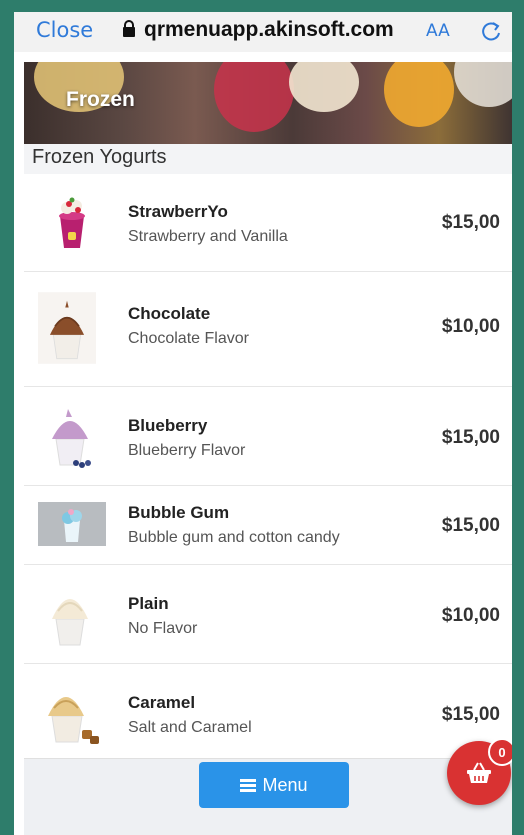 The image size is (524, 835). What do you see at coordinates (67, 328) in the screenshot?
I see `chocolate-cone-image` at bounding box center [67, 328].